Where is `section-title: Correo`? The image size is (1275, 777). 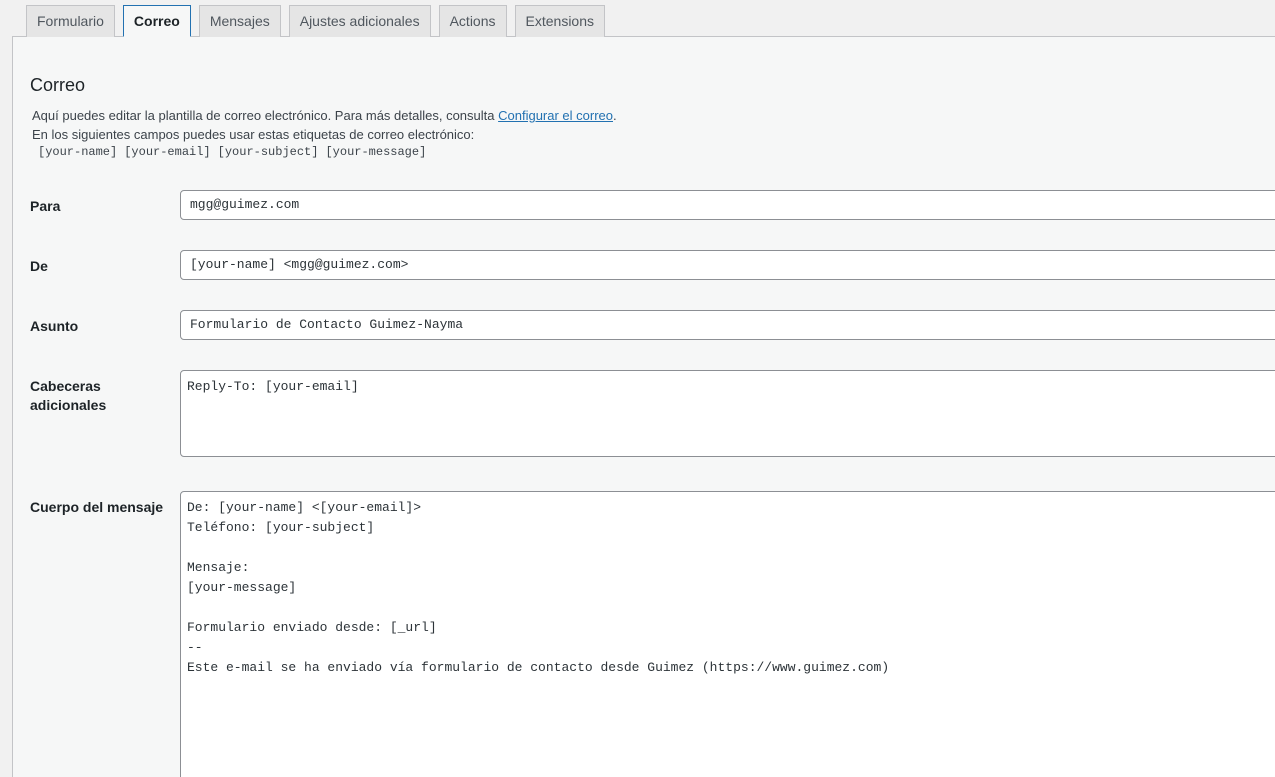 section-title: Correo is located at coordinates (58, 85).